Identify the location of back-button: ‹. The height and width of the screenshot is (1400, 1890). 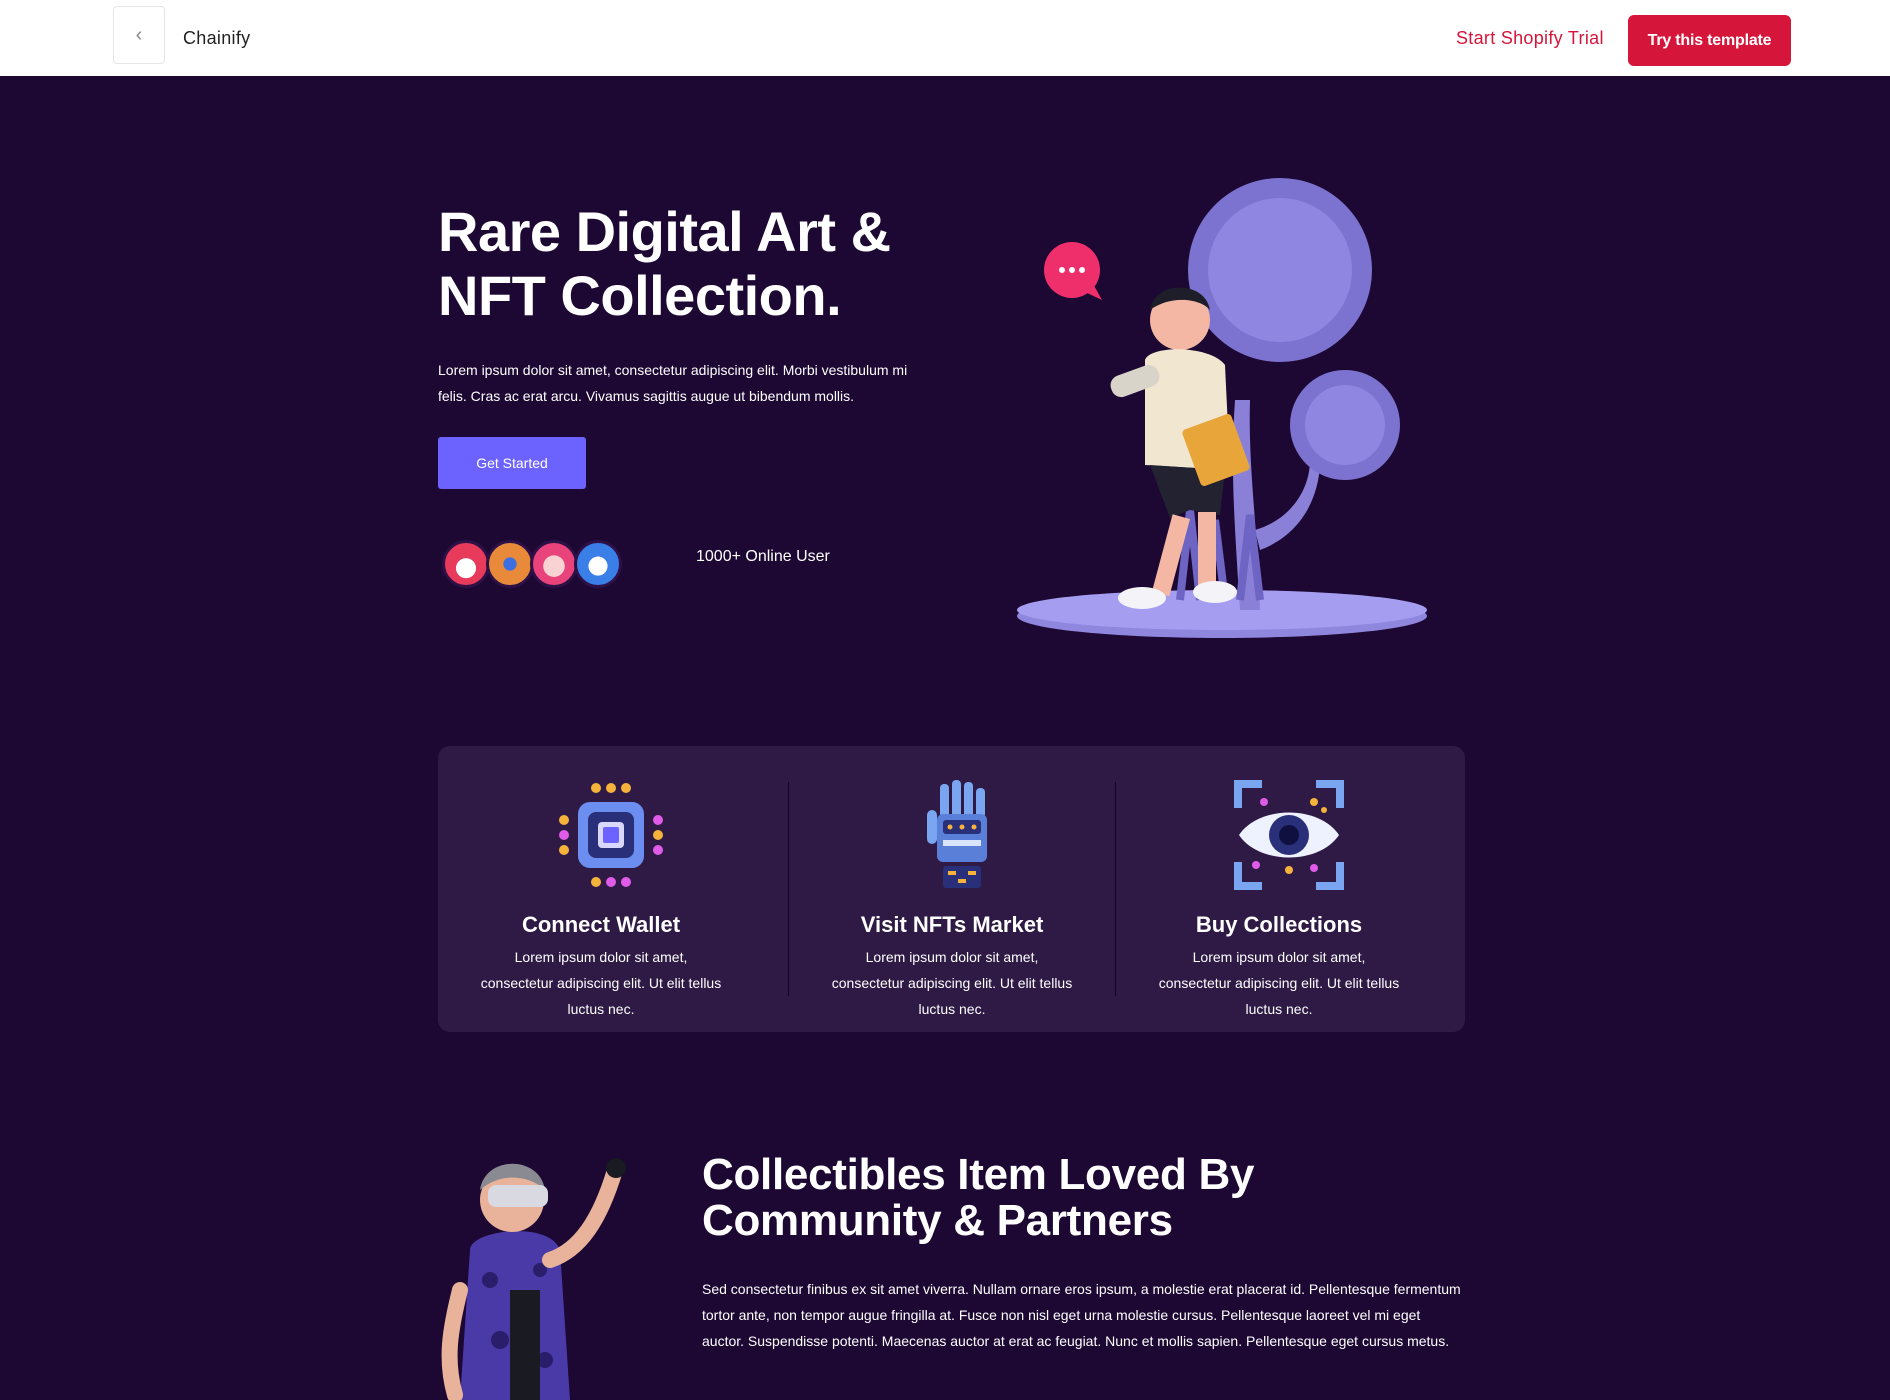
(139, 35).